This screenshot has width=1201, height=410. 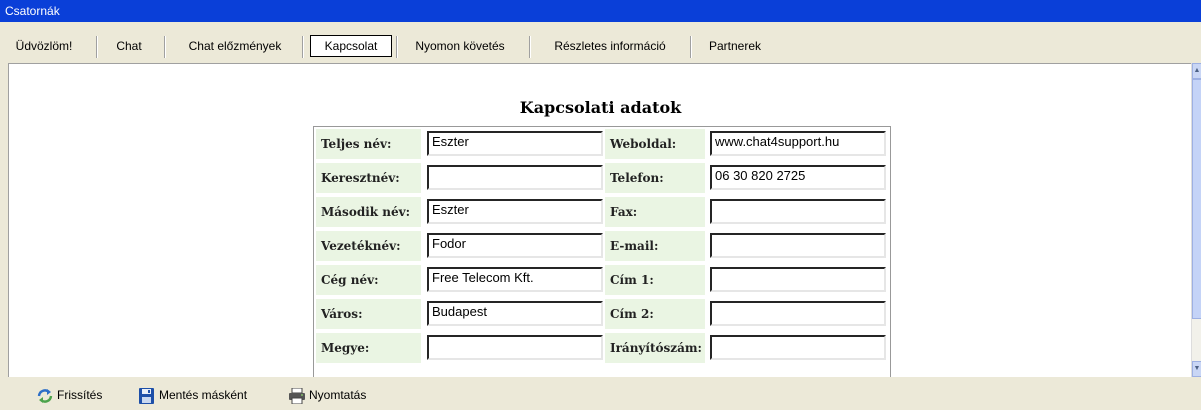 I want to click on tab-chat: Chat, so click(x=129, y=46).